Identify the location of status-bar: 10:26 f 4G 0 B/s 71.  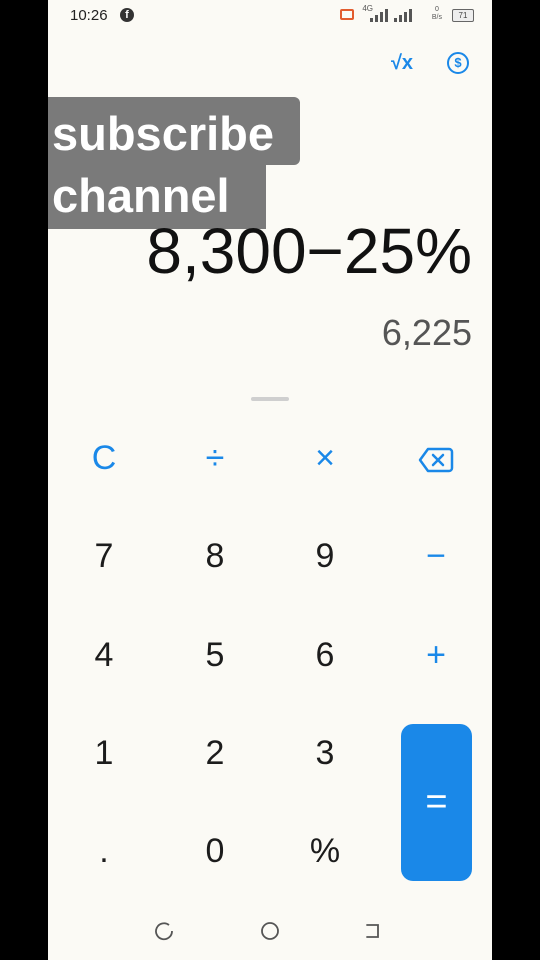
(270, 16).